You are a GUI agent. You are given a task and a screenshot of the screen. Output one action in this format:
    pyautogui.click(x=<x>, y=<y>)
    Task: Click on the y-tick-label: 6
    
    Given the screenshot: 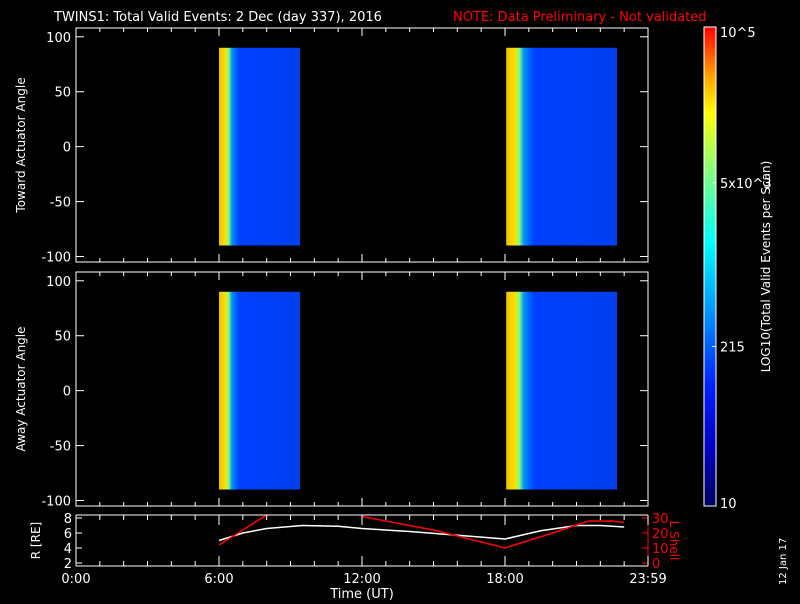 What is the action you would take?
    pyautogui.click(x=68, y=534)
    